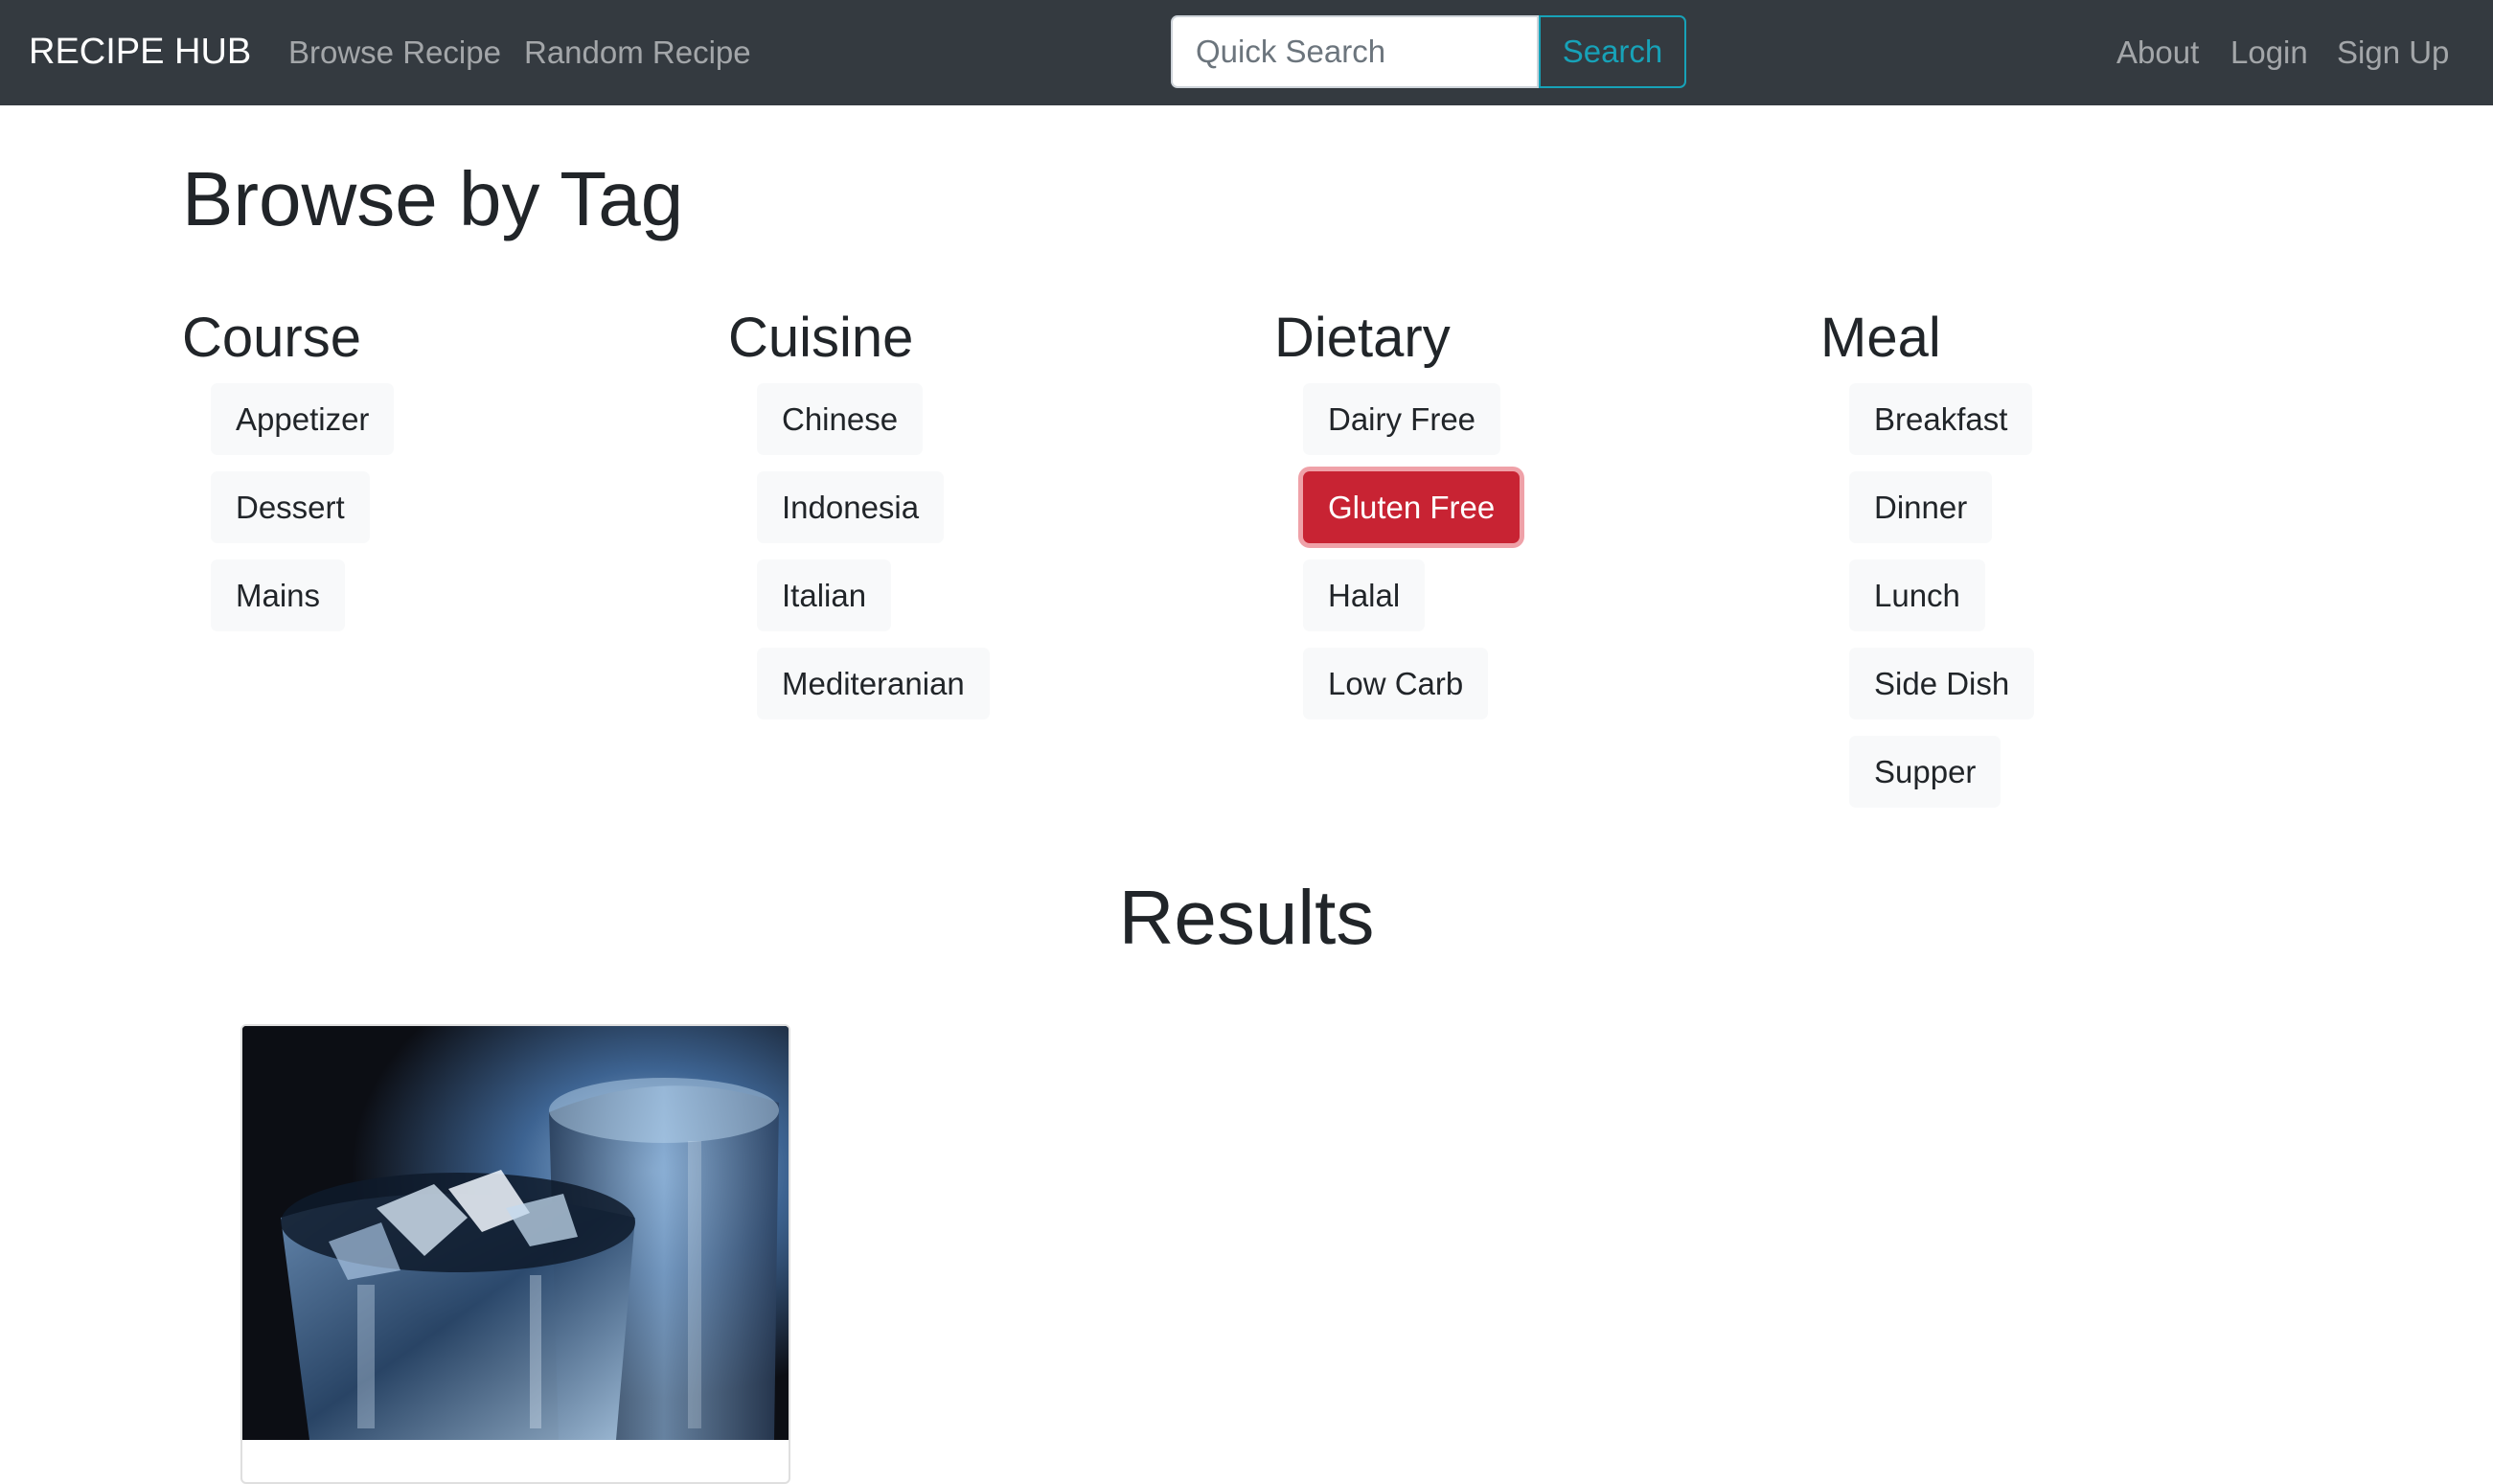 Image resolution: width=2493 pixels, height=1484 pixels. Describe the element at coordinates (1921, 507) in the screenshot. I see `tag-button: Dinner` at that location.